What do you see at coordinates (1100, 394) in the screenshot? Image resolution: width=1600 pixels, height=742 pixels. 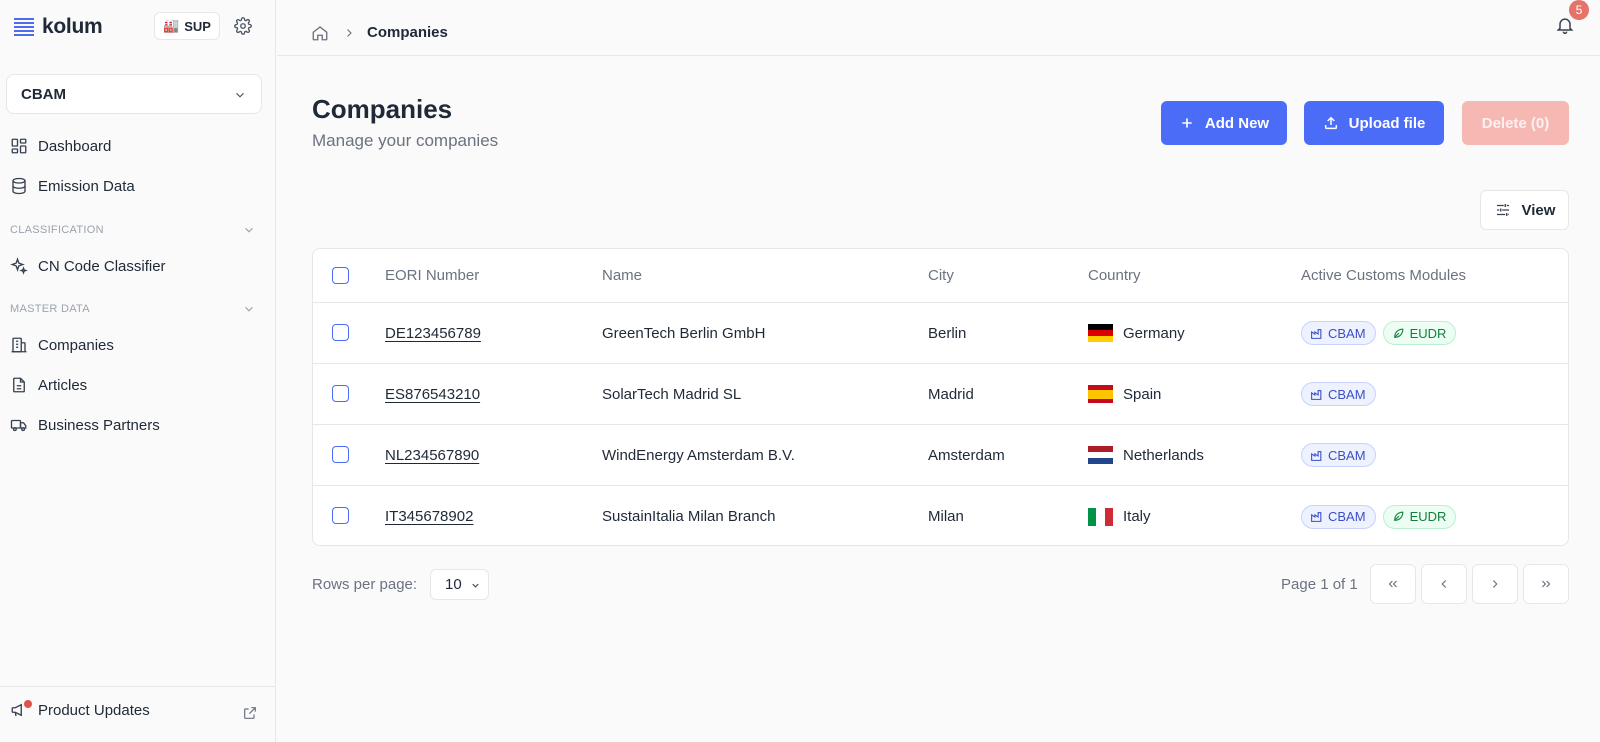 I see `flag-spain-icon` at bounding box center [1100, 394].